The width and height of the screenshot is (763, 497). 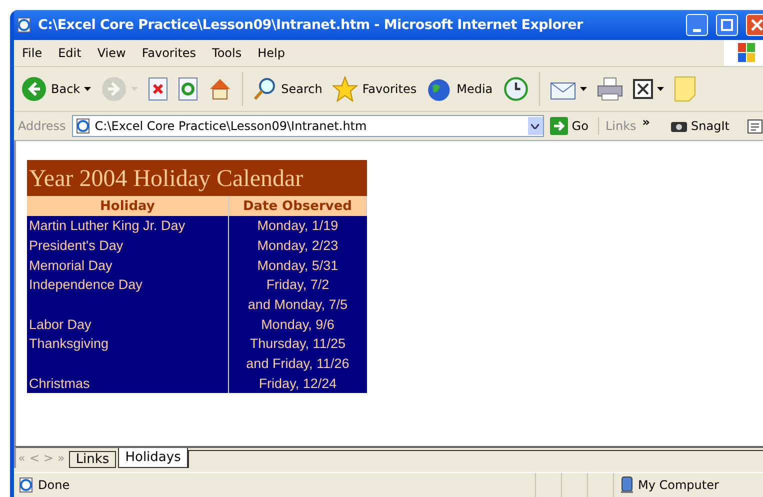 I want to click on close-icon, so click(x=757, y=25).